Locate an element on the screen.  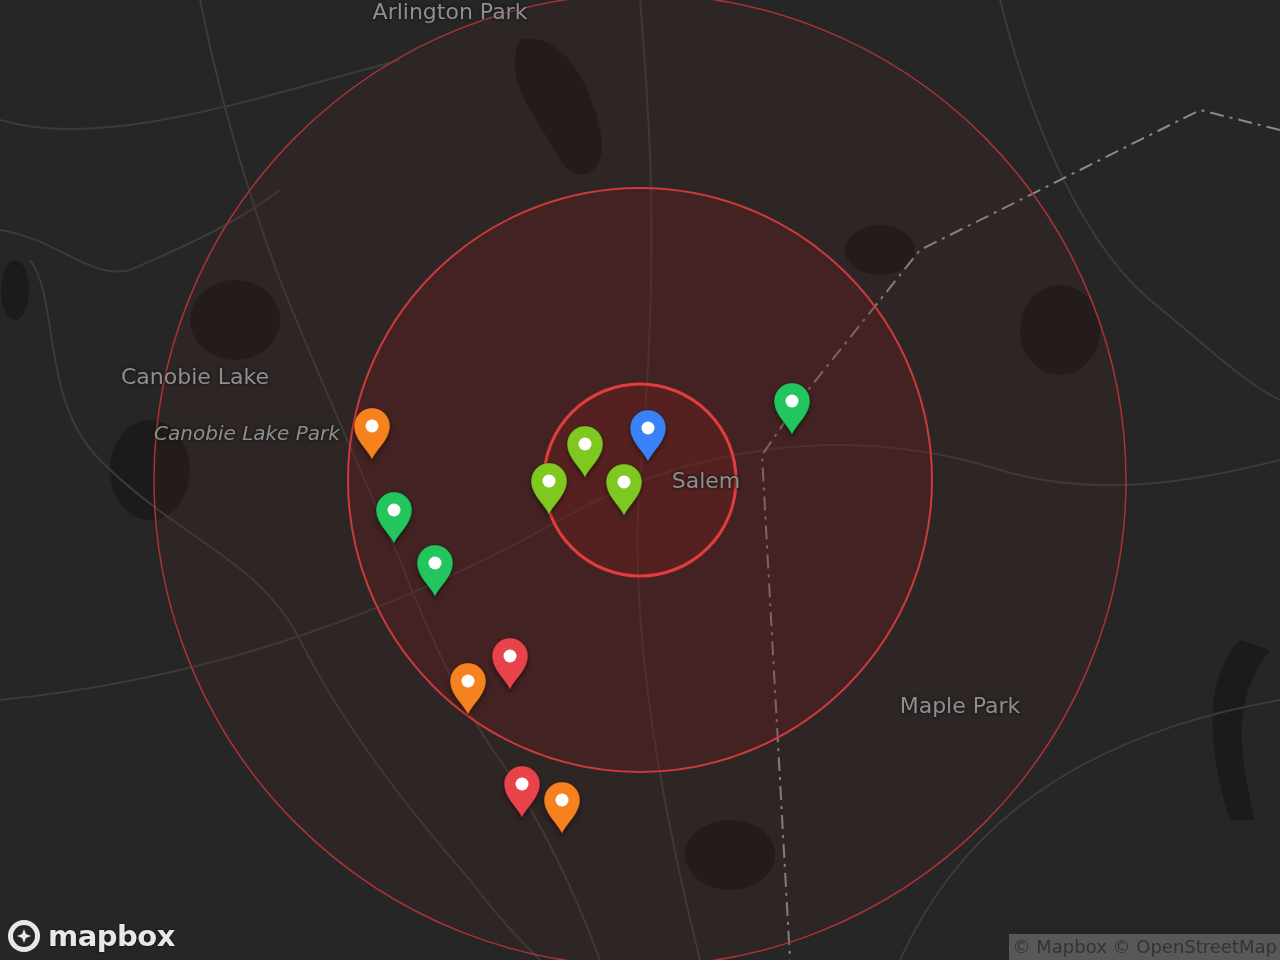
logo-wordmark: mapbox is located at coordinates (111, 936).